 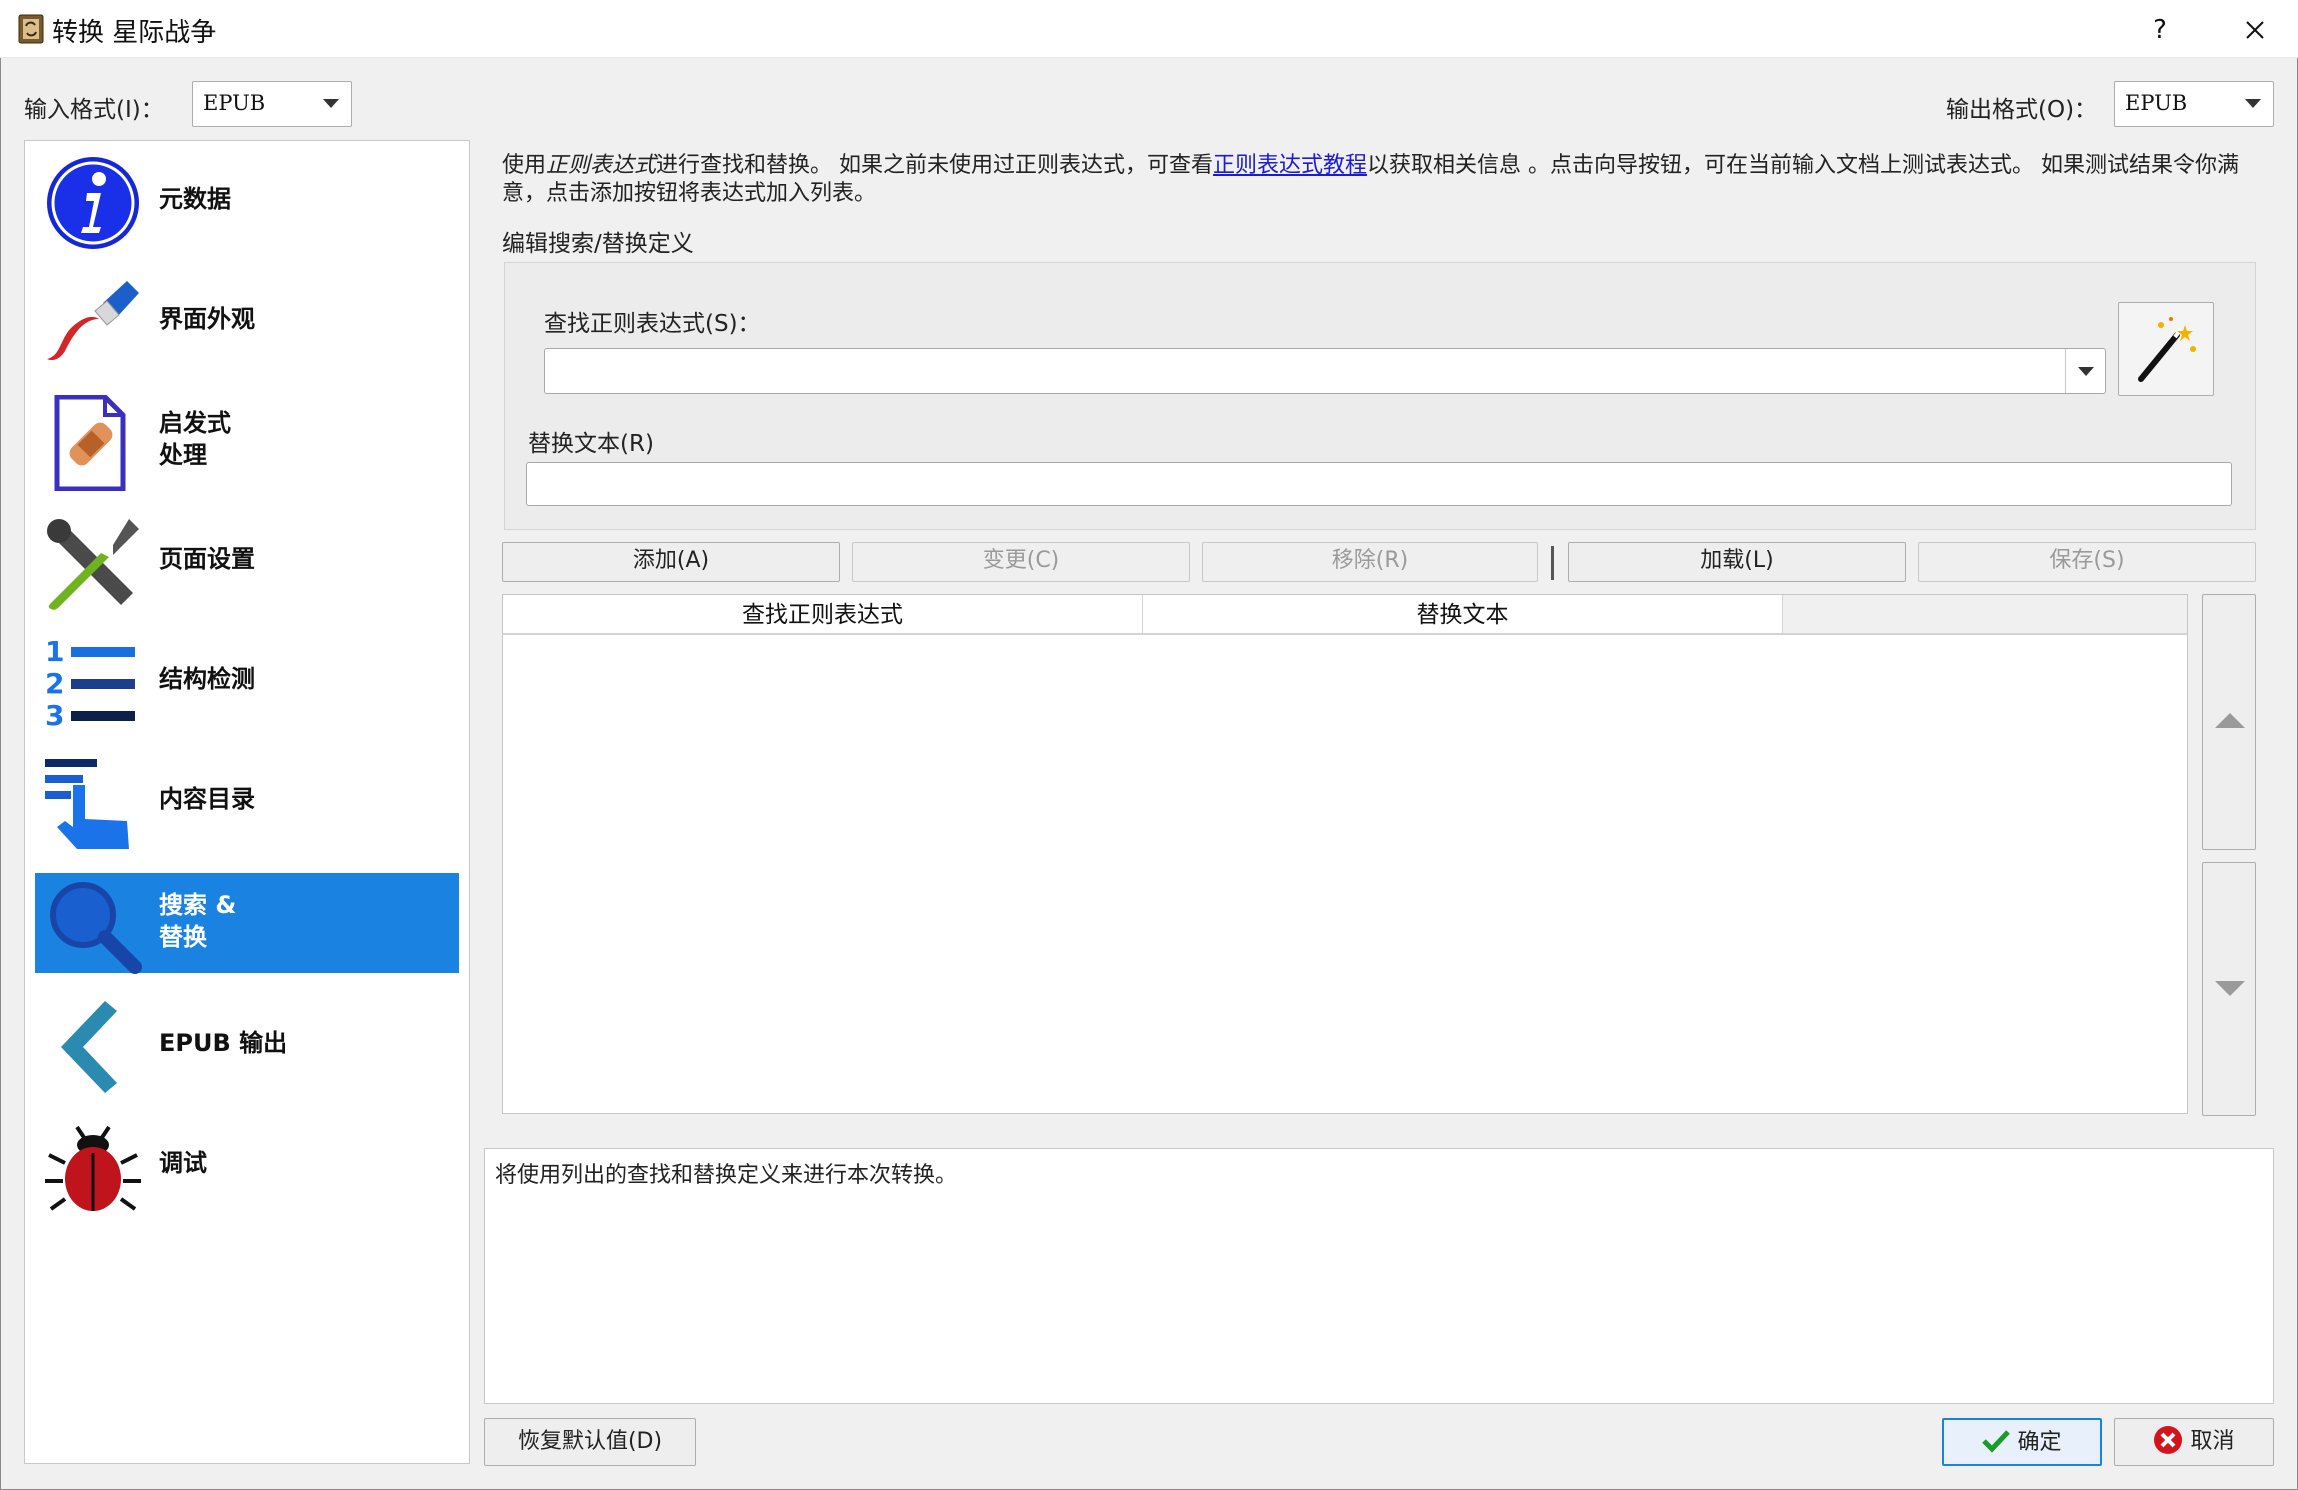 I want to click on cancel-x-icon, so click(x=2168, y=1440).